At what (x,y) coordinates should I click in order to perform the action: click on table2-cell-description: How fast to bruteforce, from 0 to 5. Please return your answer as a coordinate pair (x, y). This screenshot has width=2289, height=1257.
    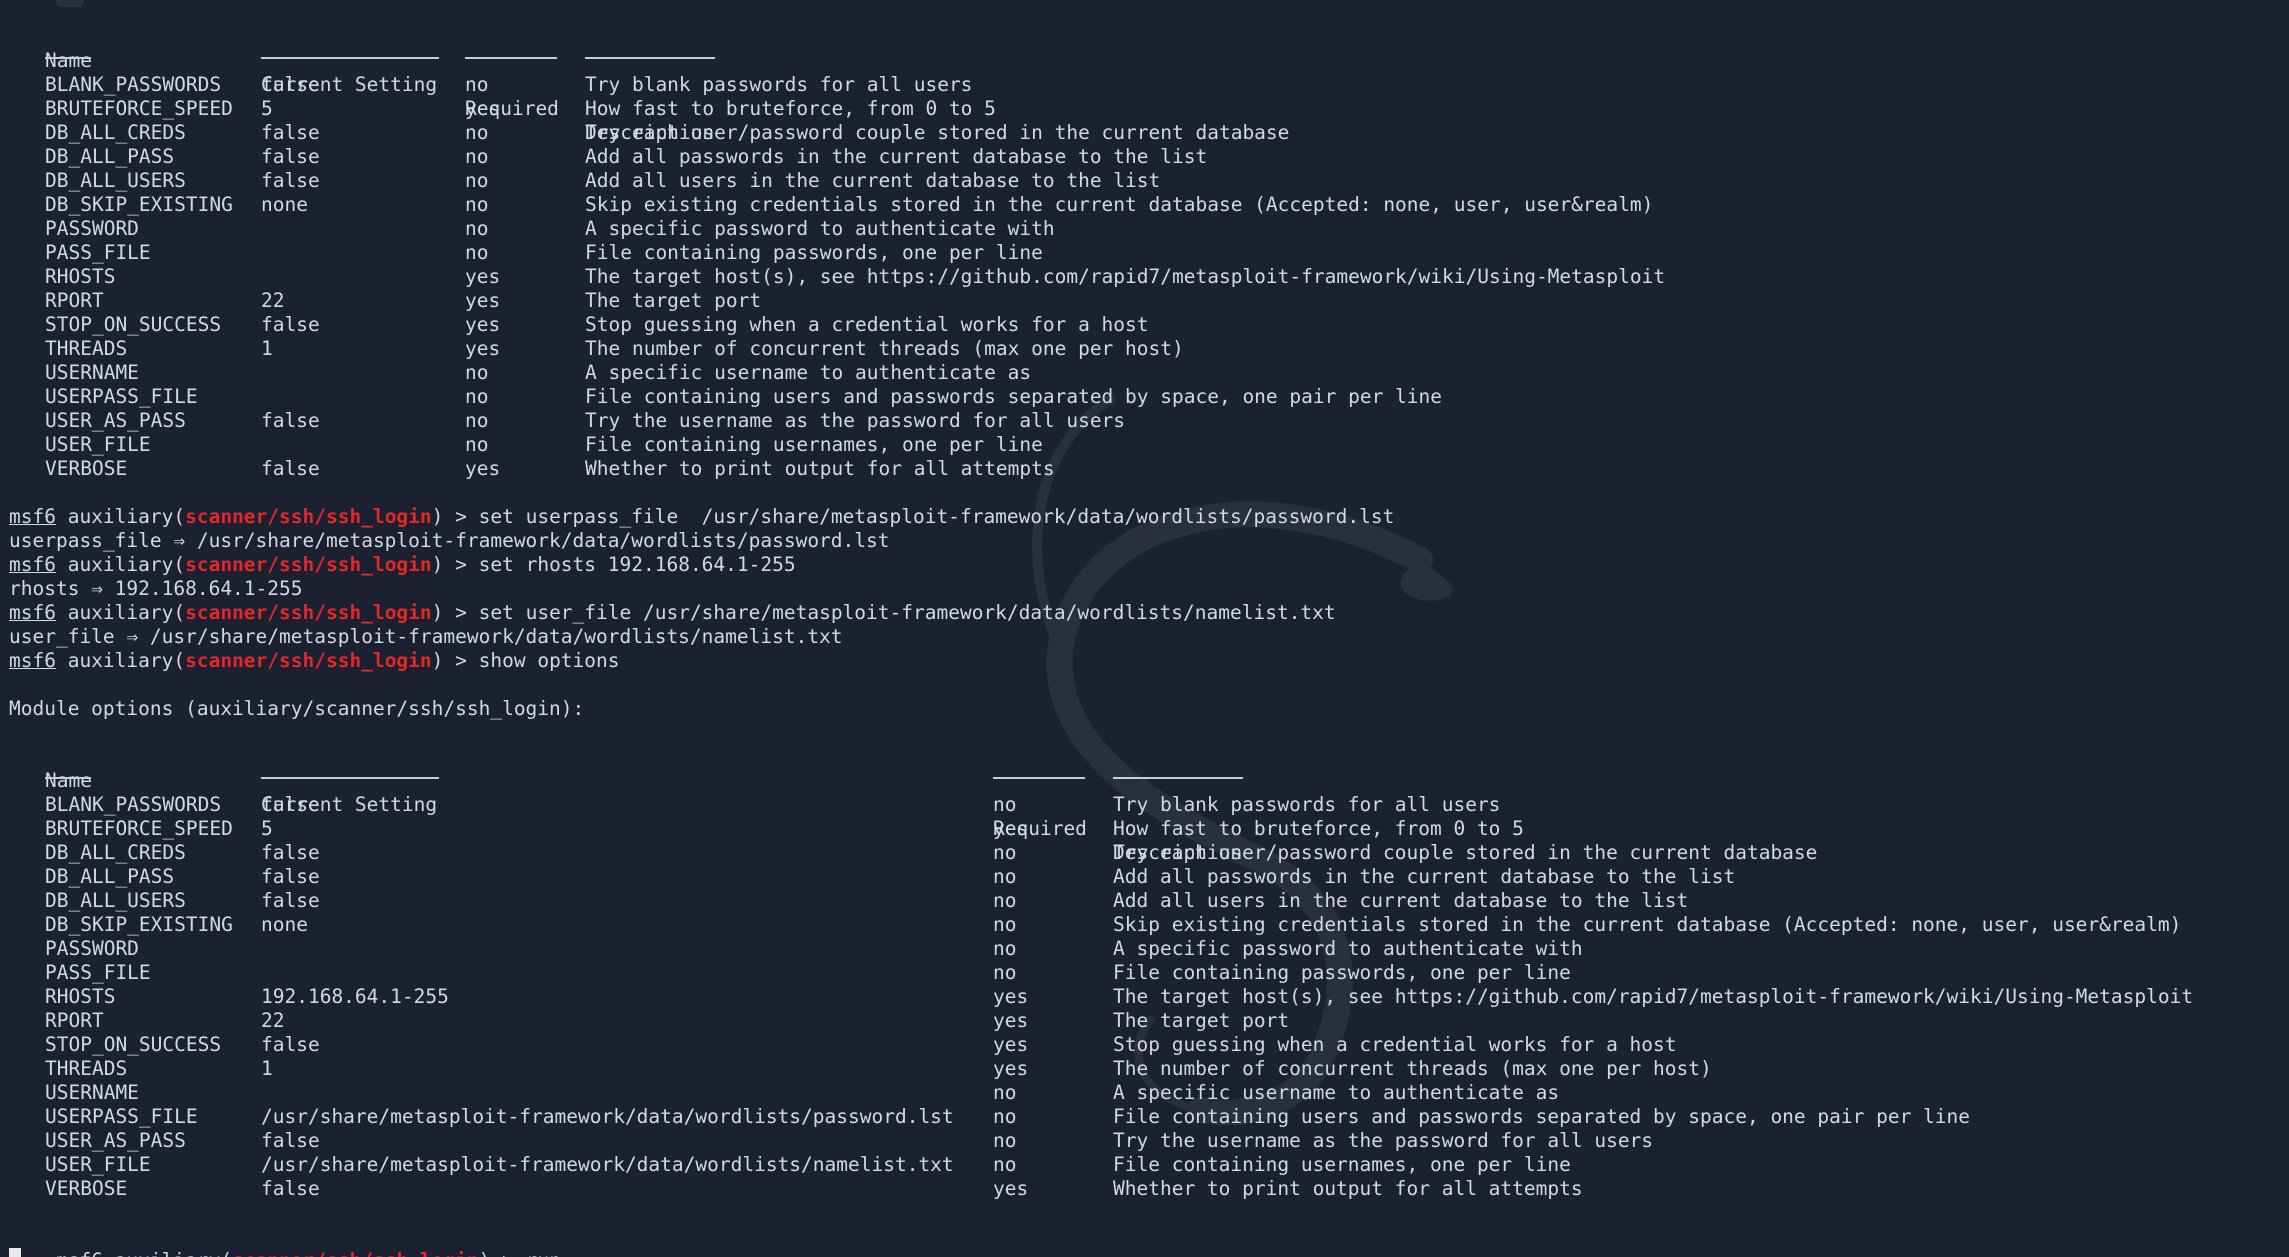
    Looking at the image, I should click on (1318, 828).